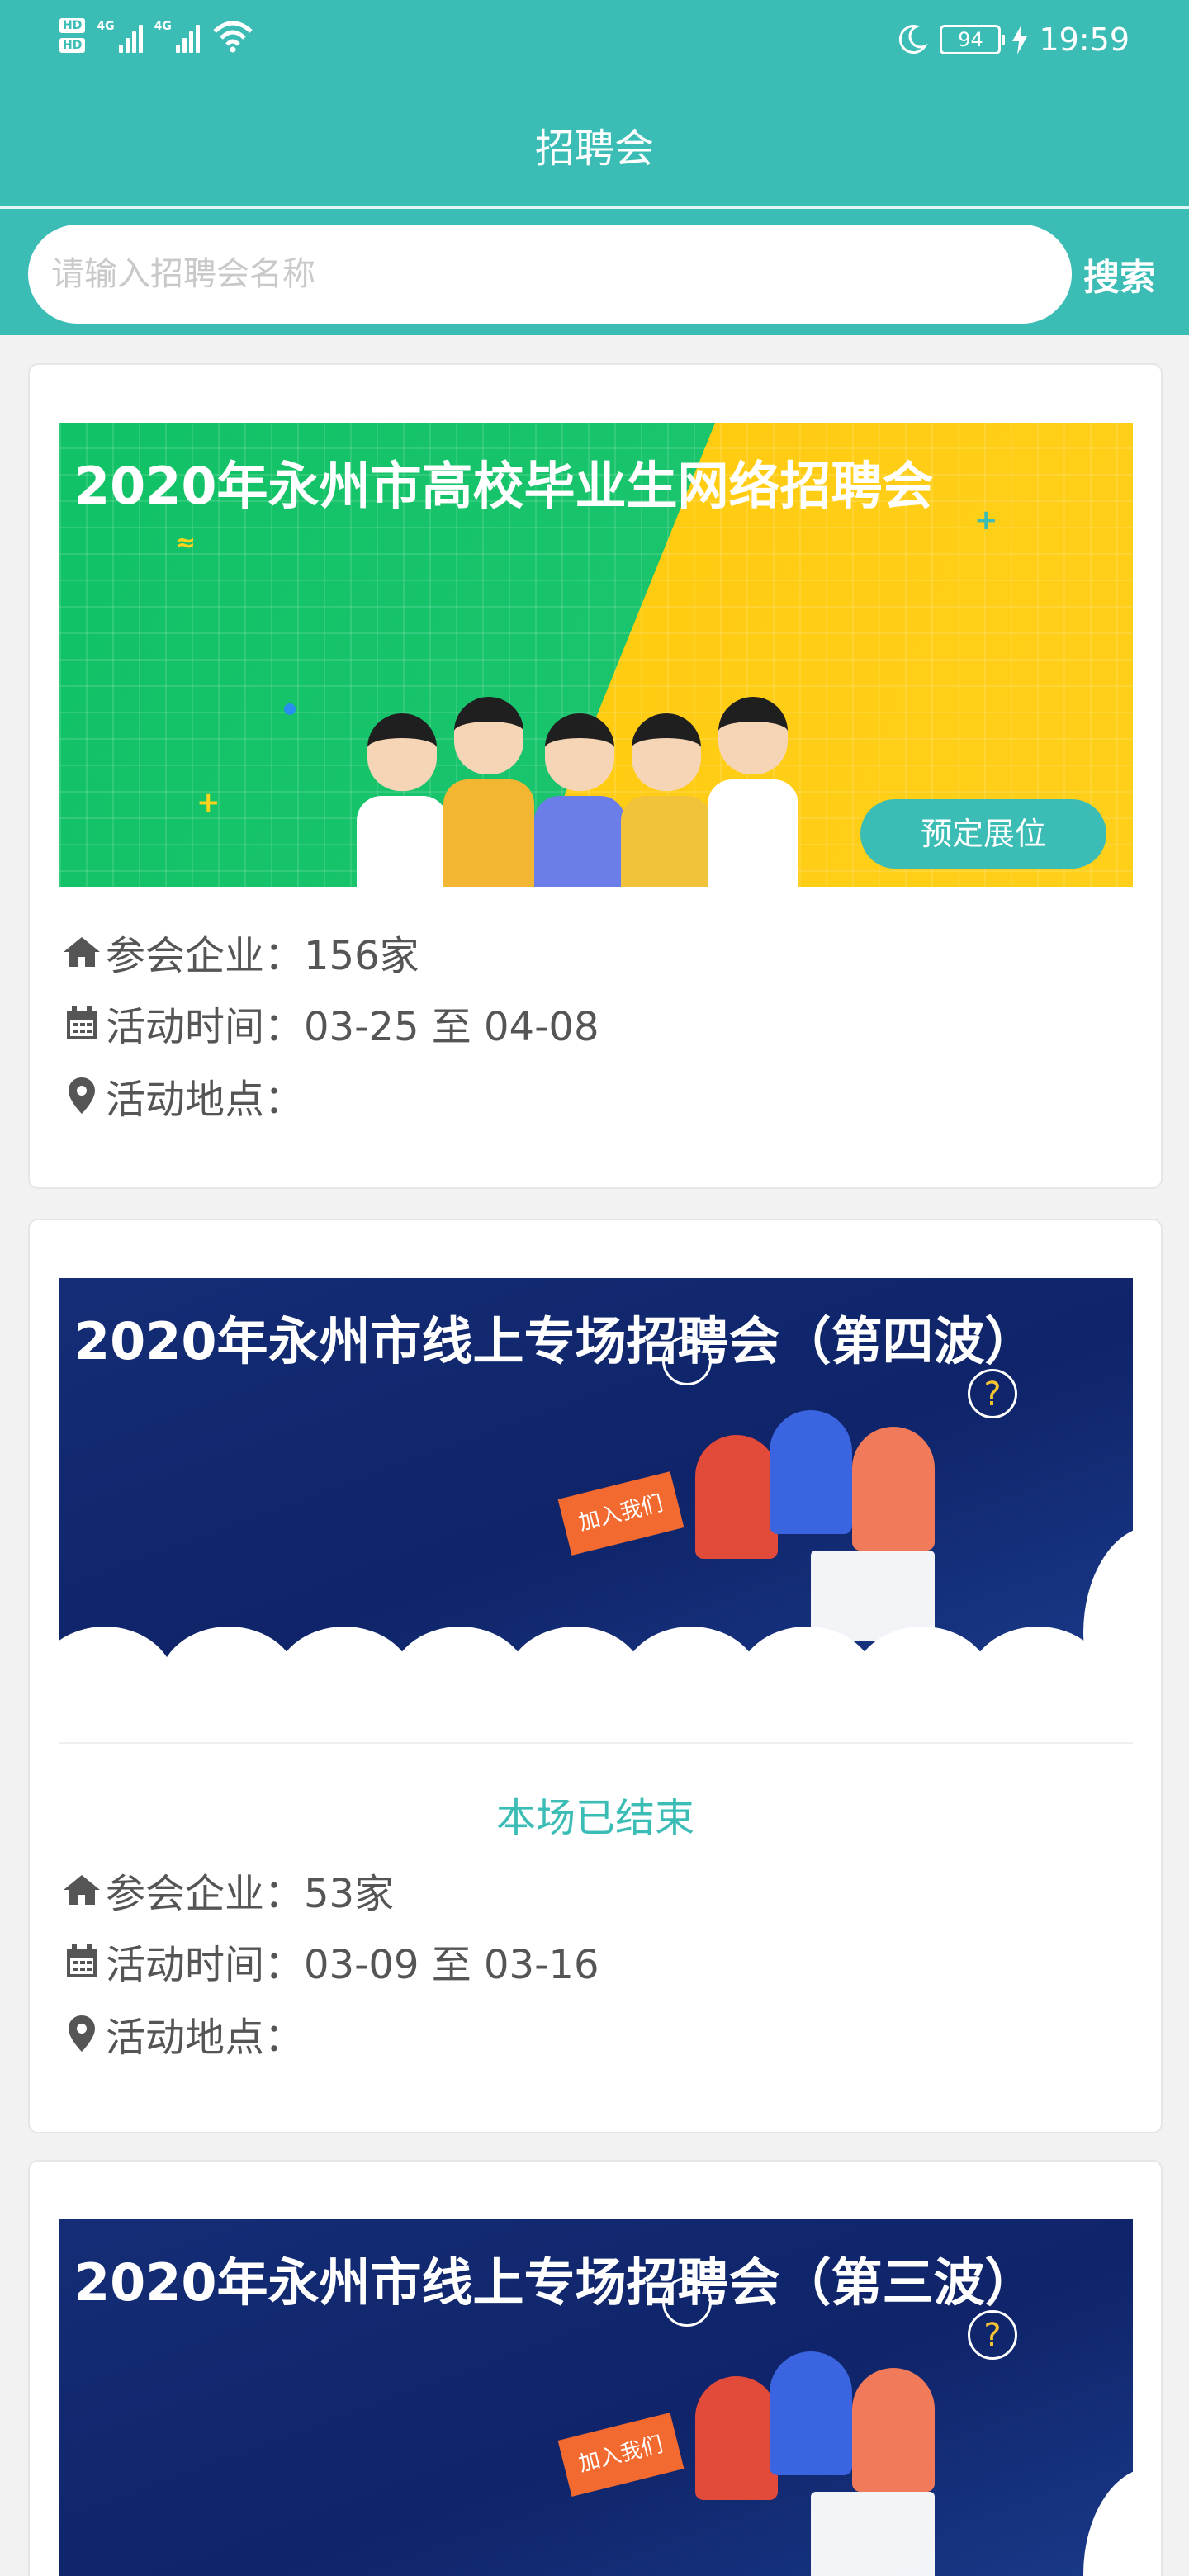  What do you see at coordinates (233, 37) in the screenshot?
I see `wifi-icon` at bounding box center [233, 37].